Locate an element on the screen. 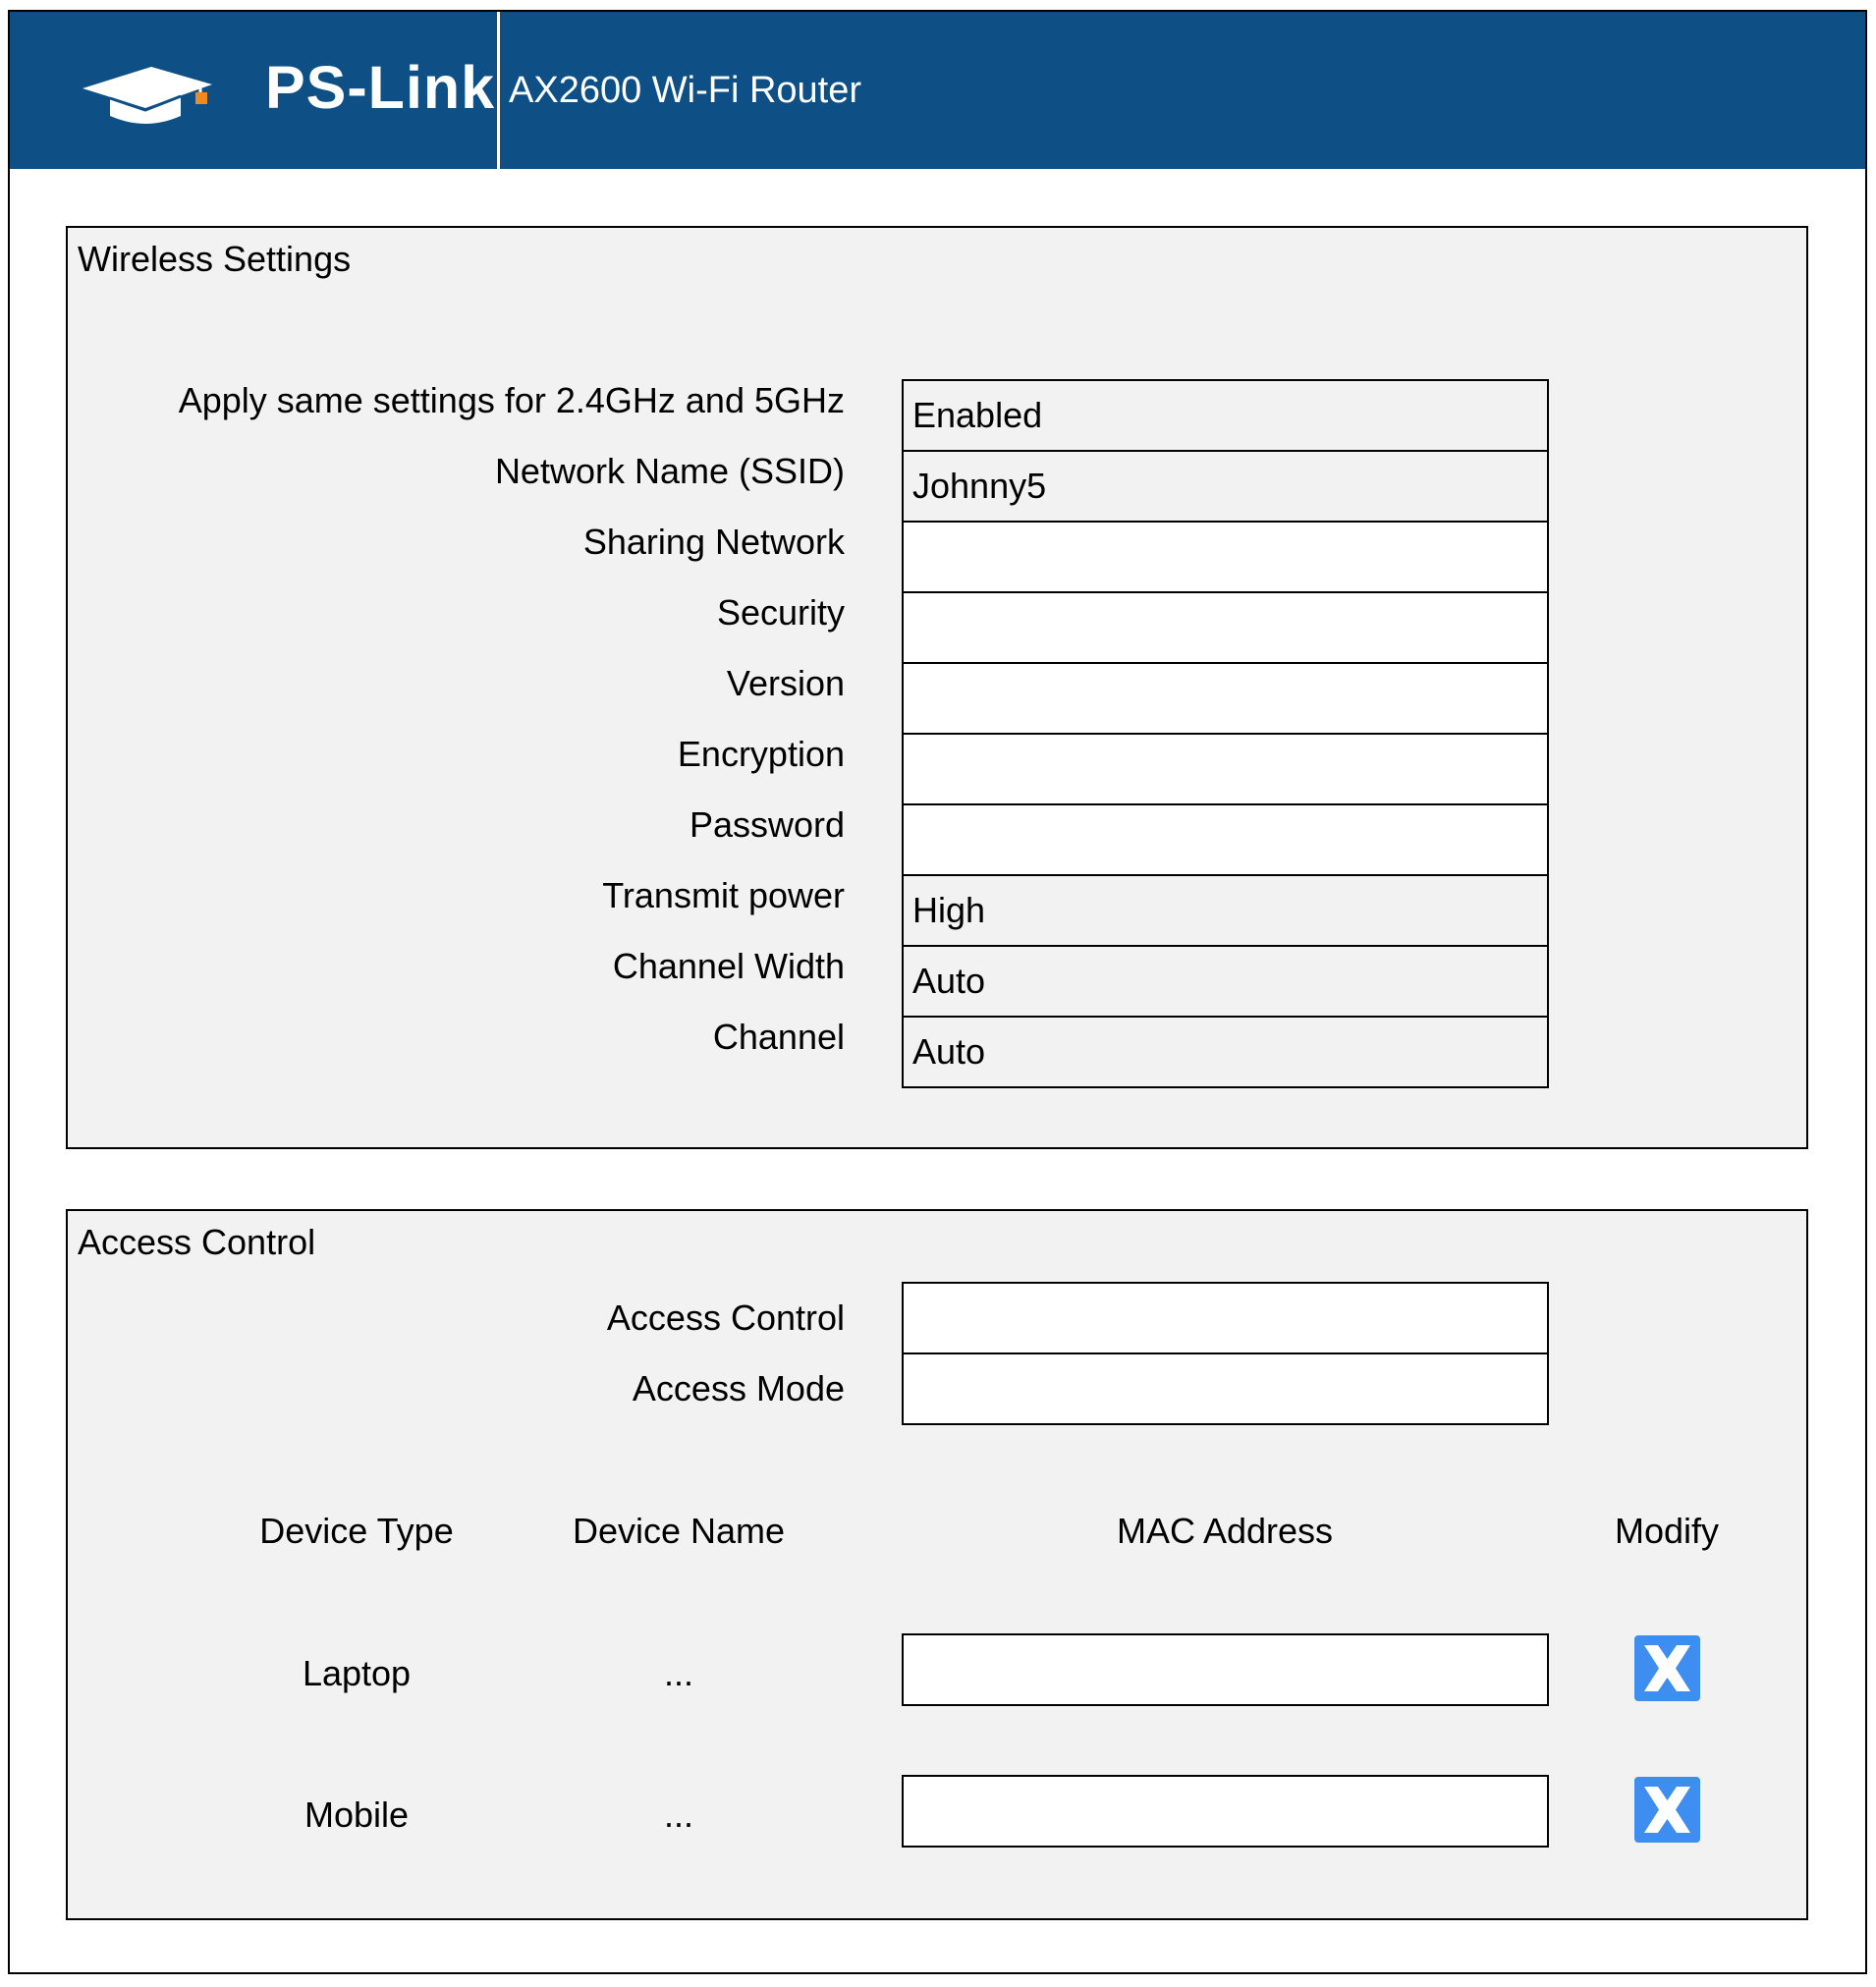 The width and height of the screenshot is (1876, 1987). transmit-power-field: High is located at coordinates (1225, 910).